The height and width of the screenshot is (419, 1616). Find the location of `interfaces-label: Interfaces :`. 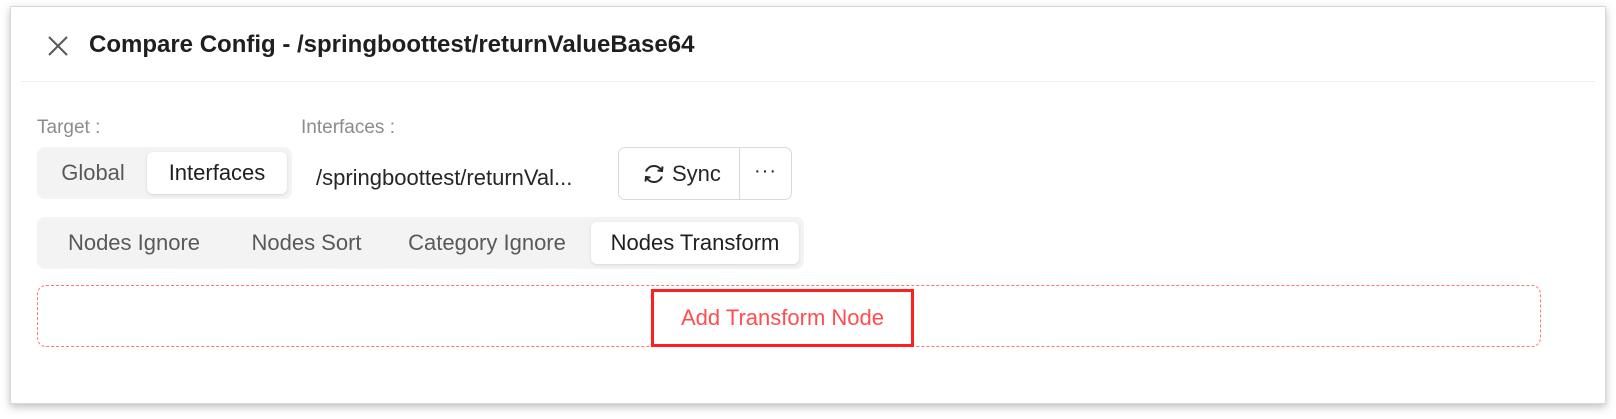

interfaces-label: Interfaces : is located at coordinates (348, 127).